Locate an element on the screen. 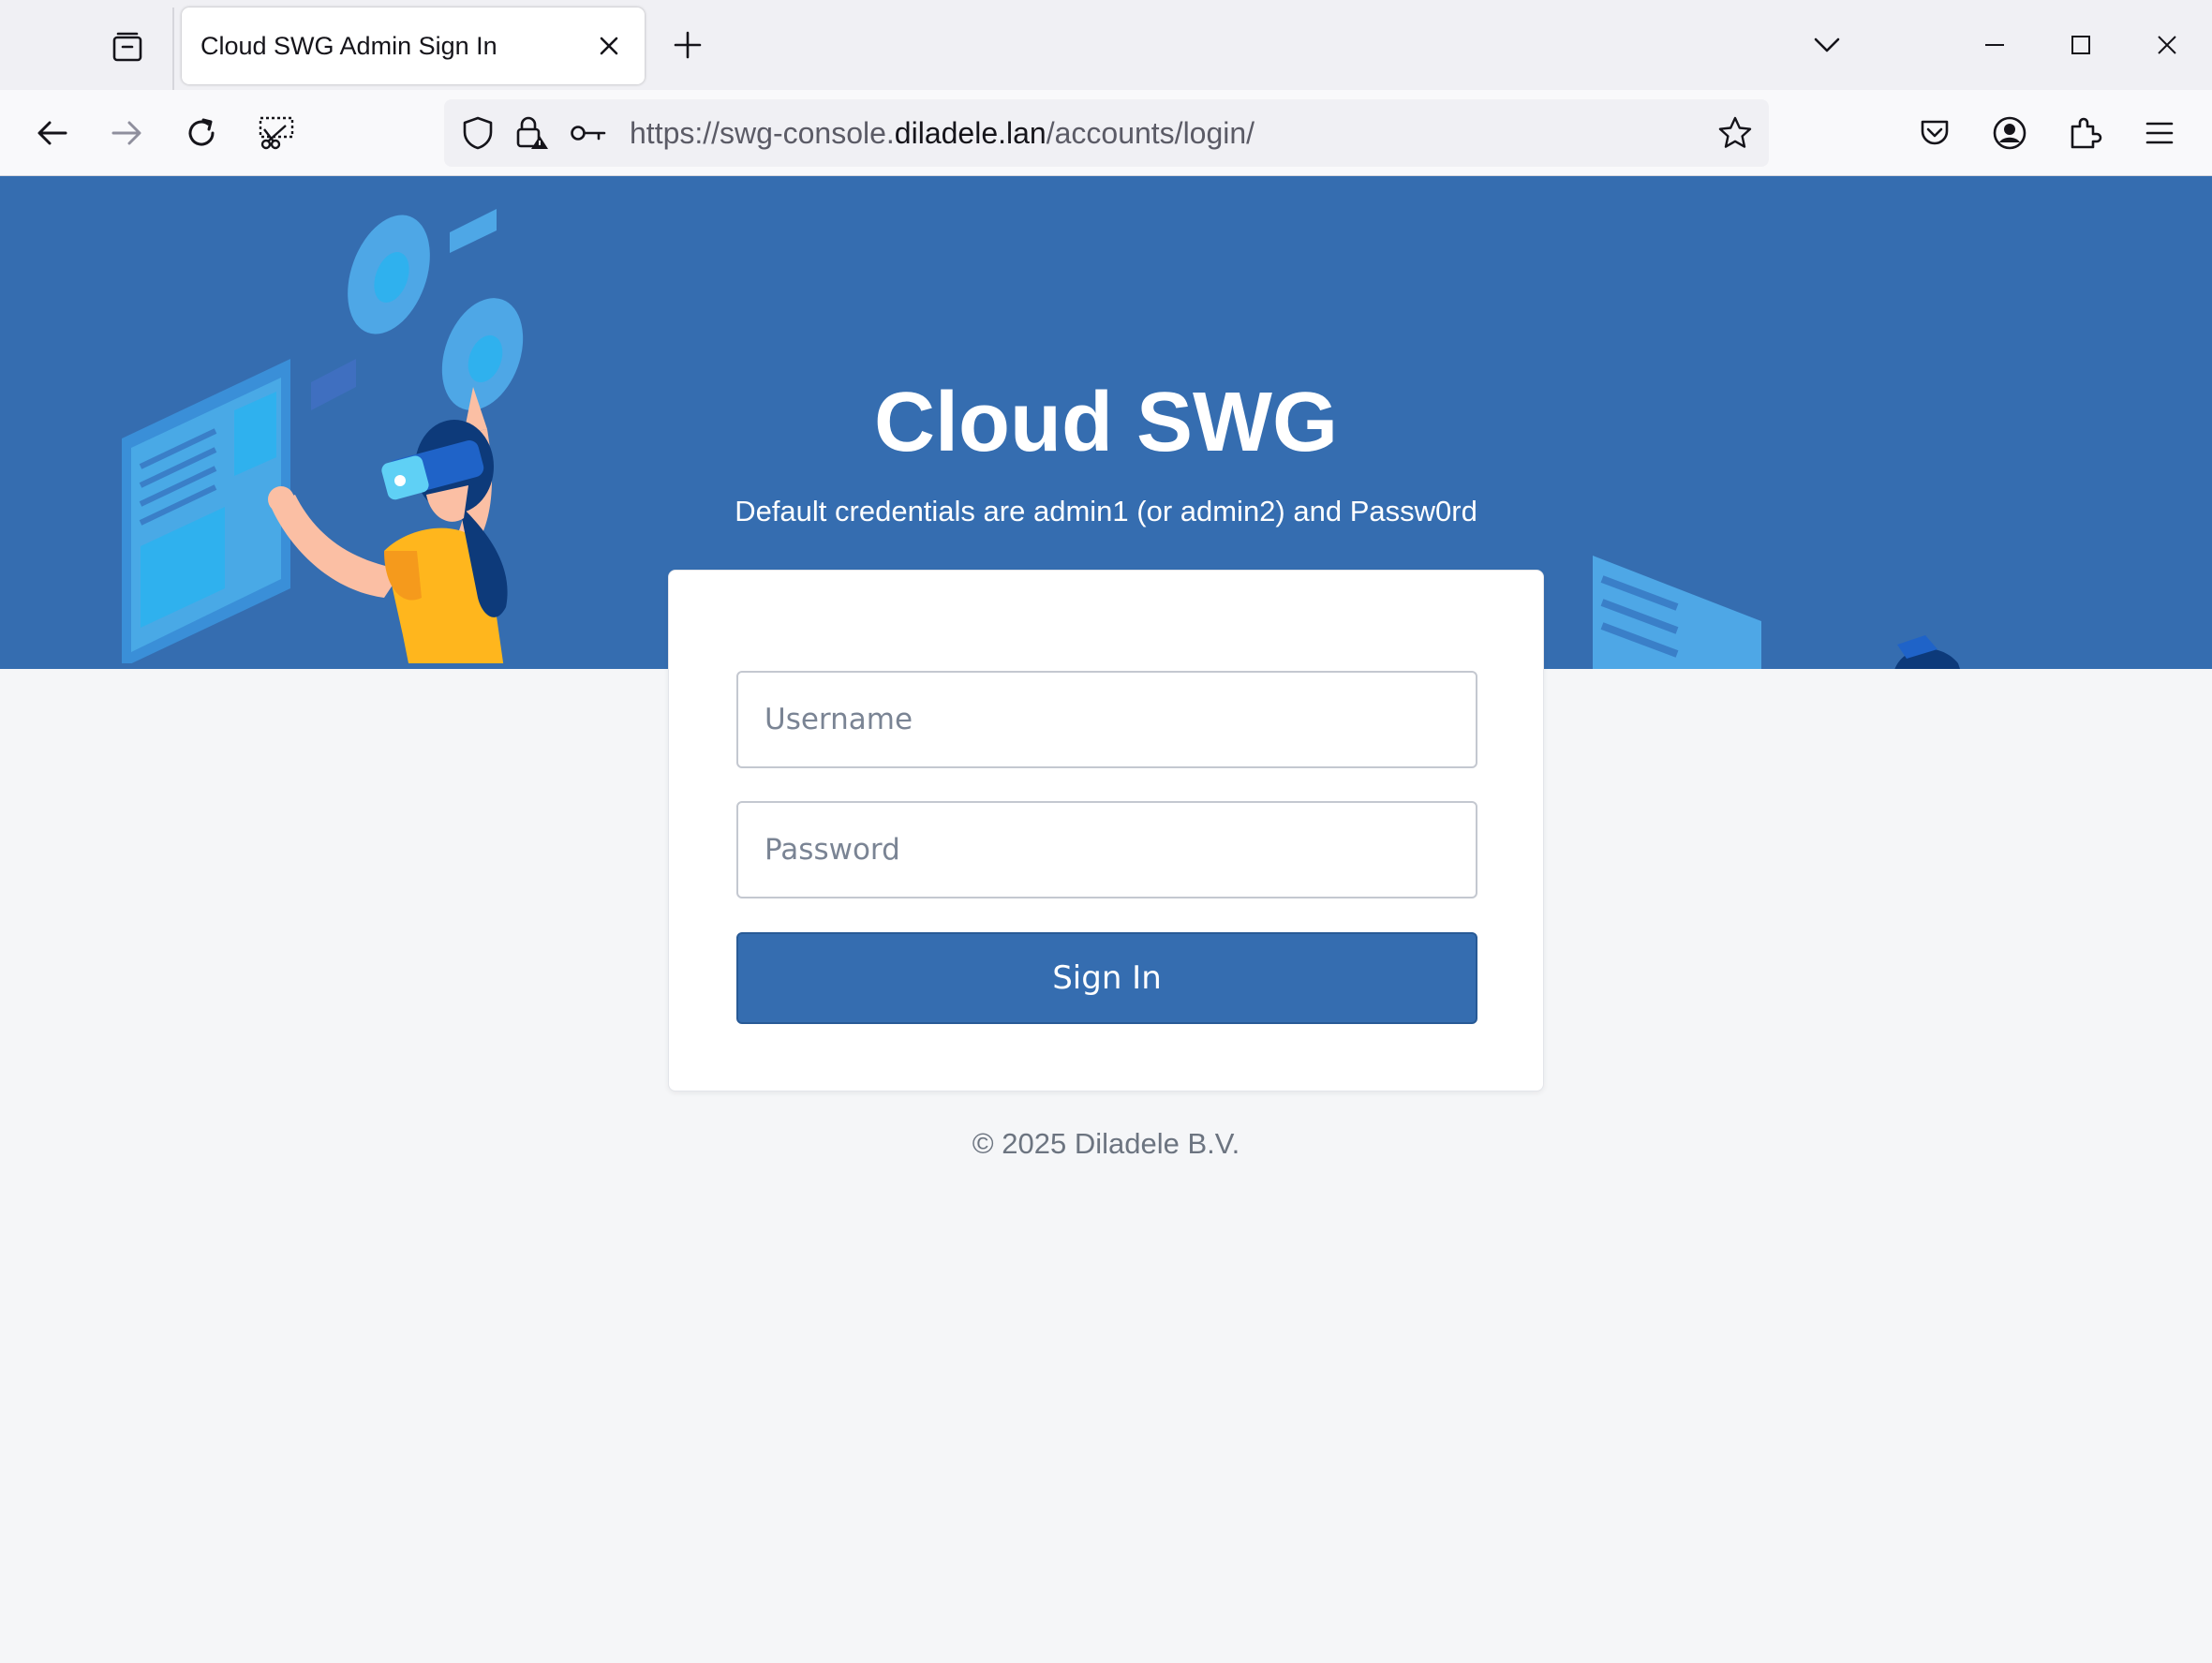 The width and height of the screenshot is (2212, 1663). decorative-illustration-right is located at coordinates (1776, 612).